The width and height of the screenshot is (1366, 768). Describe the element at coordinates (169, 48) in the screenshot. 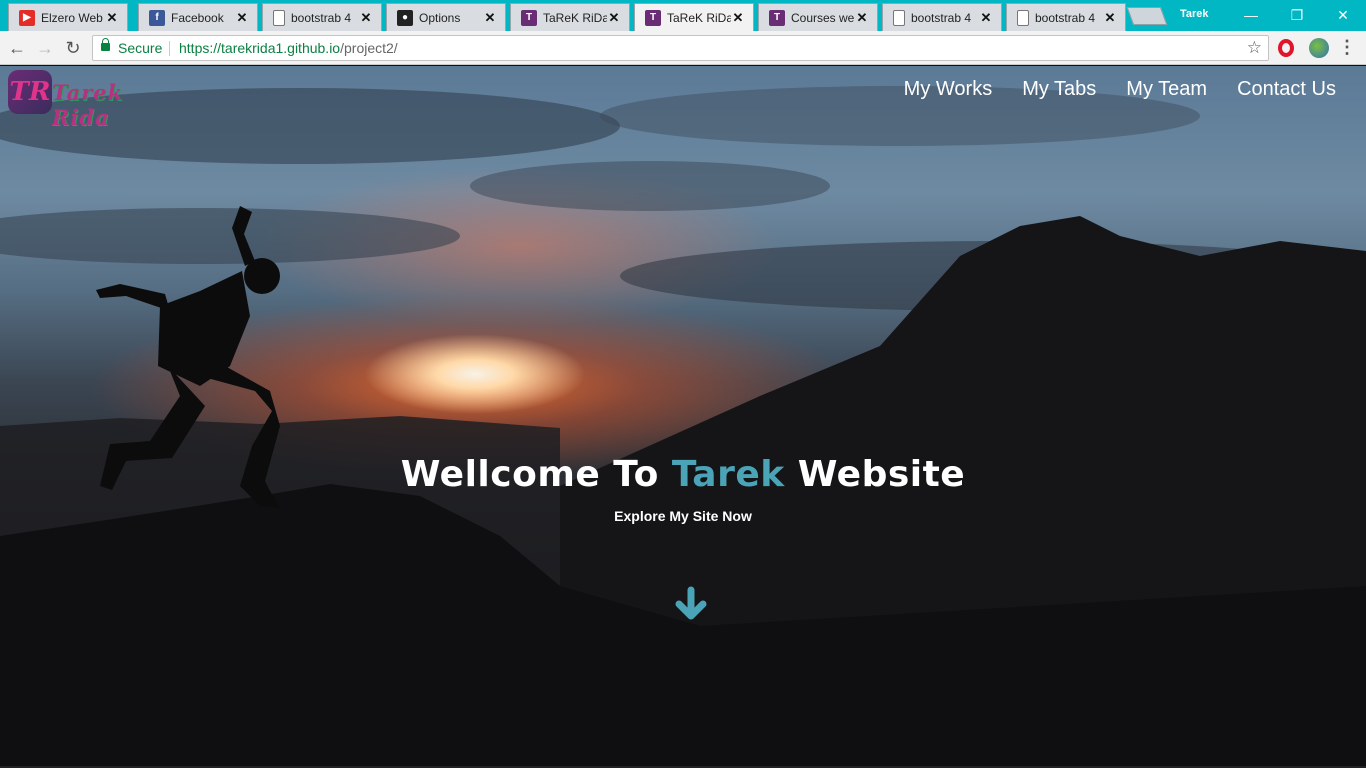

I see `omnibox-divider` at that location.